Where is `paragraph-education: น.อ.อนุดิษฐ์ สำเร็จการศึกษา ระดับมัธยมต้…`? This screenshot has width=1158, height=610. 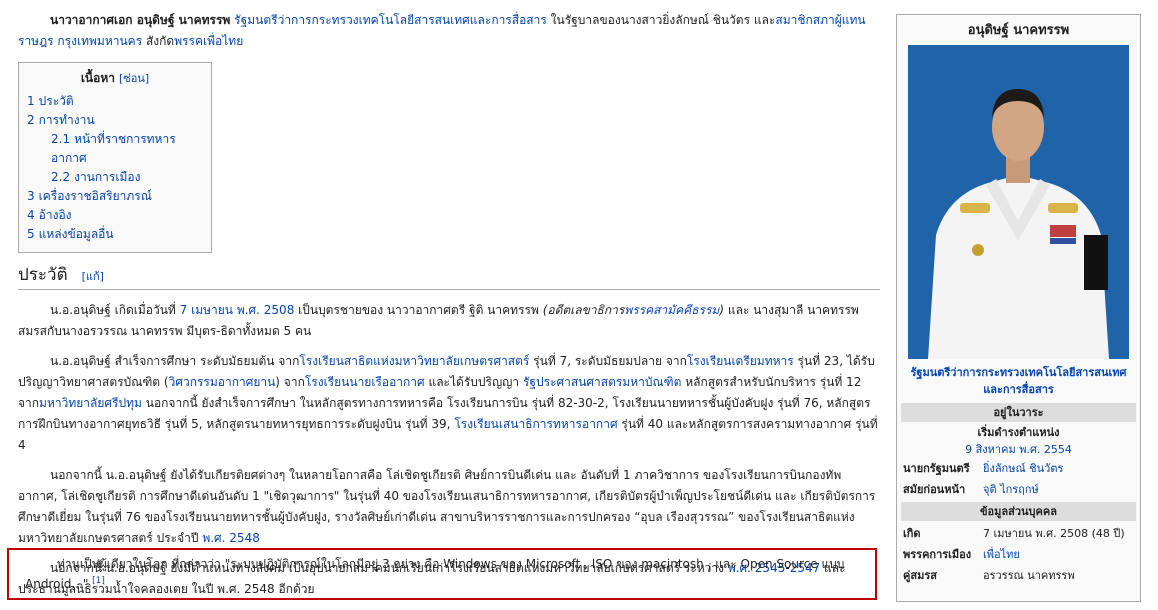
paragraph-education: น.อ.อนุดิษฐ์ สำเร็จการศึกษา ระดับมัธยมต้… is located at coordinates (448, 403).